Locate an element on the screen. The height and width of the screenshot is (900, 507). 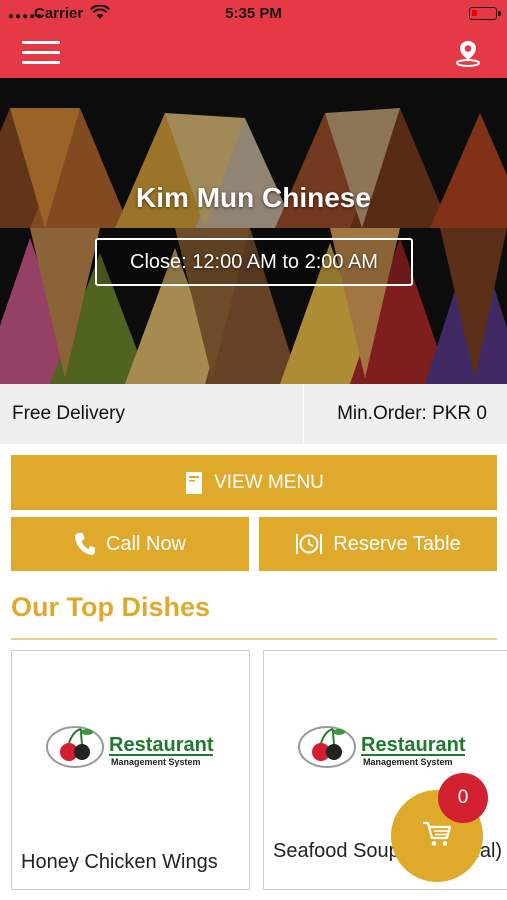
call-now-label: Call Now is located at coordinates (146, 543).